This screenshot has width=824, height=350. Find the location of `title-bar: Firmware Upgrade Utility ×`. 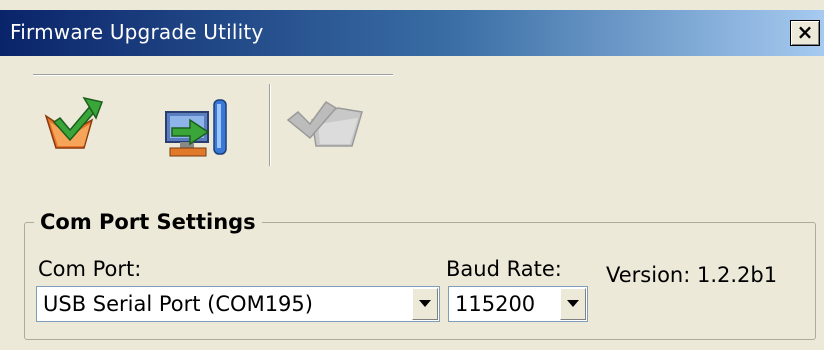

title-bar: Firmware Upgrade Utility × is located at coordinates (412, 33).